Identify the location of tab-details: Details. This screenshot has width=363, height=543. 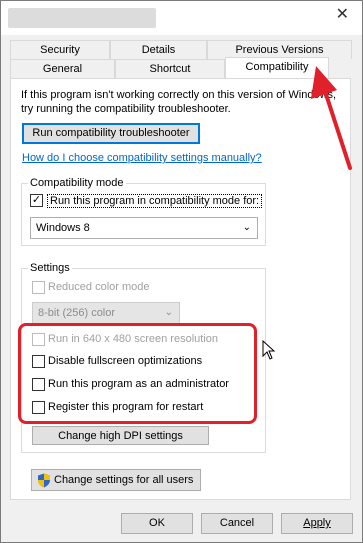
(158, 49).